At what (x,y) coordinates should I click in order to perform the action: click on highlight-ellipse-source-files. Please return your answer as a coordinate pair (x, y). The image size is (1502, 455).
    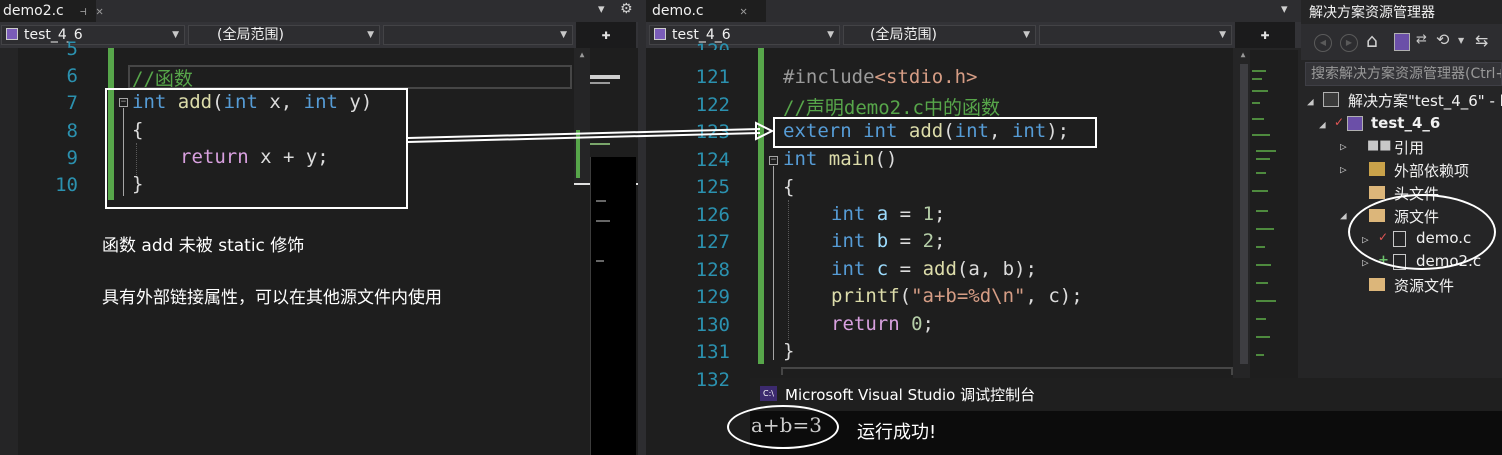
    Looking at the image, I should click on (1422, 232).